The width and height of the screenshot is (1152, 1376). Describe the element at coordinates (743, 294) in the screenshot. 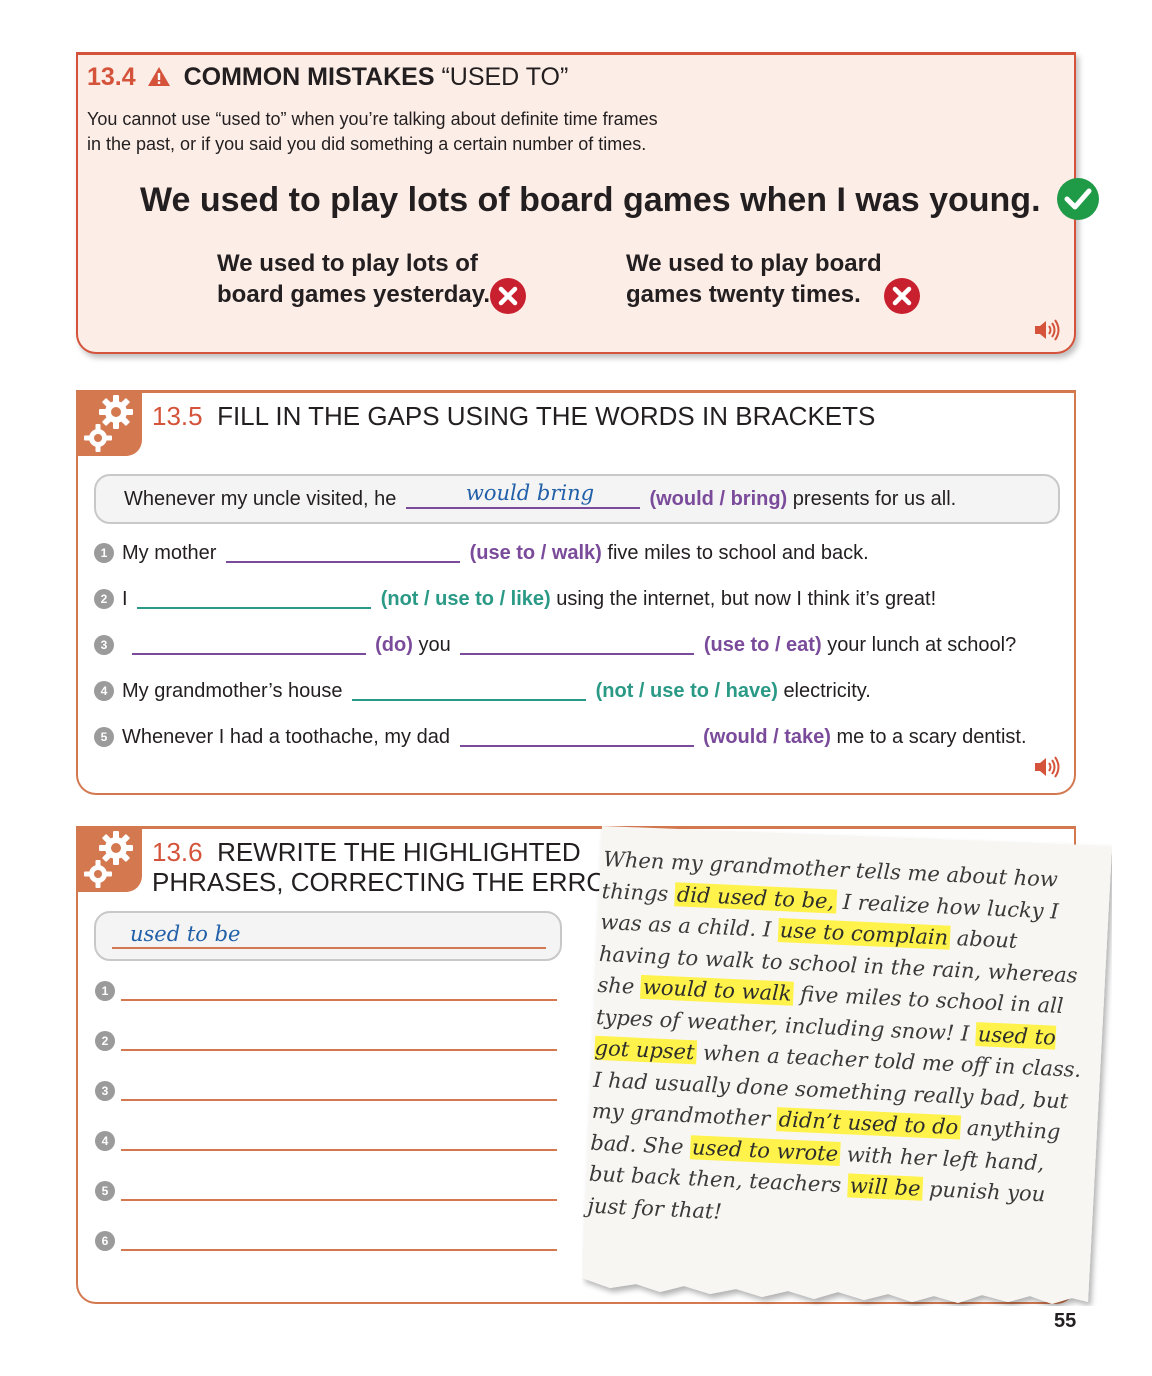

I see `wrong-sentence-line: games twenty times.` at that location.